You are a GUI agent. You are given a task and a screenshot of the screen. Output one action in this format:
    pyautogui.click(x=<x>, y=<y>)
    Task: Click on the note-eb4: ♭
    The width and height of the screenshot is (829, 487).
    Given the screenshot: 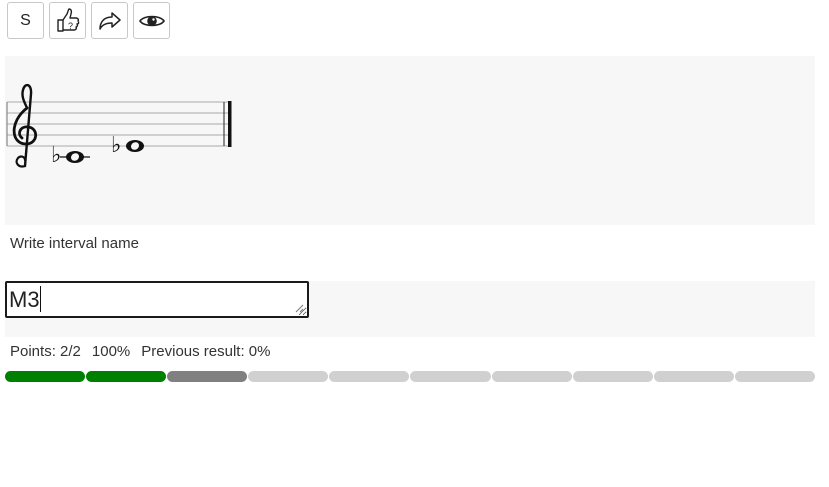 What is the action you would take?
    pyautogui.click(x=70, y=155)
    